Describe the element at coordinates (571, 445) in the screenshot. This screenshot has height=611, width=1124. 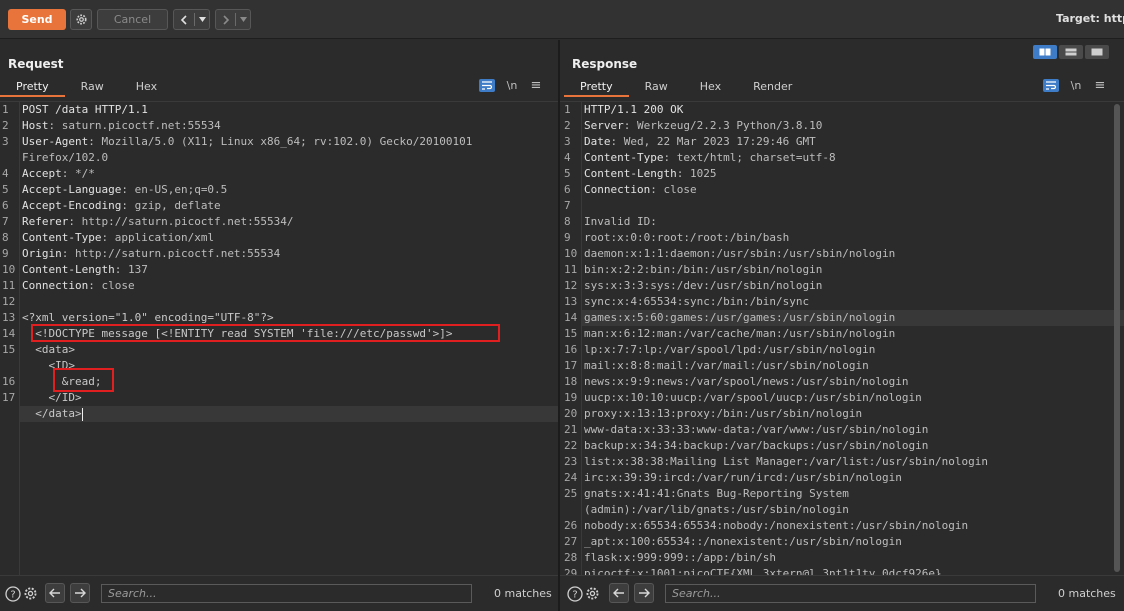
I see `line-number: 22` at that location.